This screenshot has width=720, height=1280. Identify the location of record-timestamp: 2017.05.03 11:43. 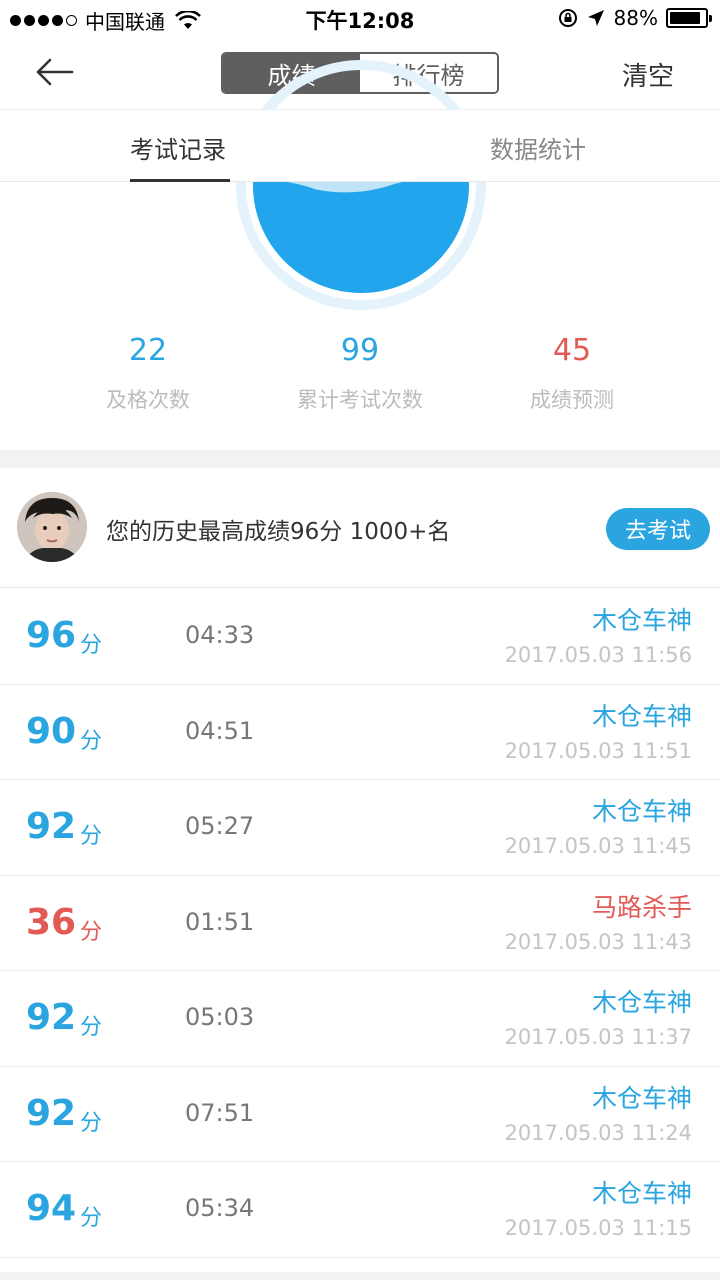
(598, 941).